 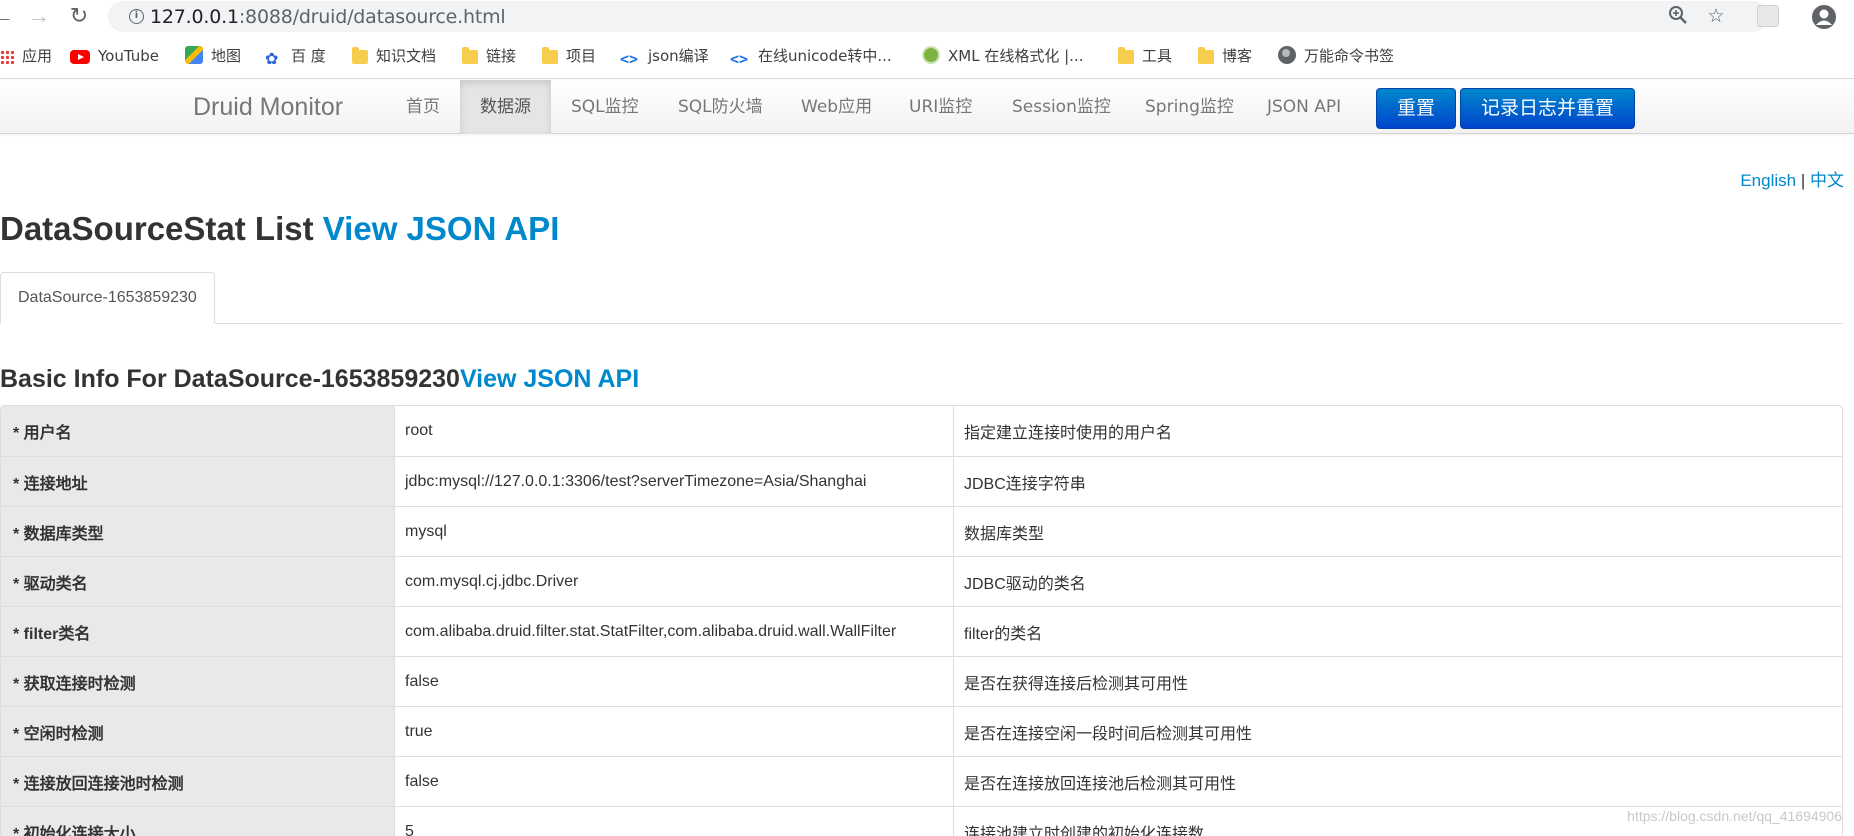 What do you see at coordinates (1716, 17) in the screenshot?
I see `star-bookmark-icon: ☆` at bounding box center [1716, 17].